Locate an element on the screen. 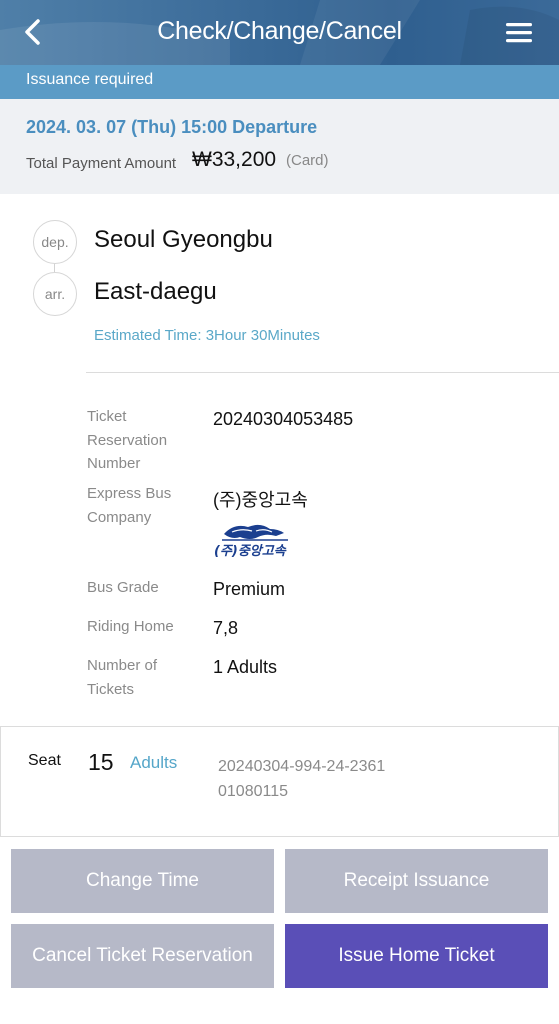 The image size is (559, 1024). receipt-issuance-button: Receipt Issuance is located at coordinates (416, 881).